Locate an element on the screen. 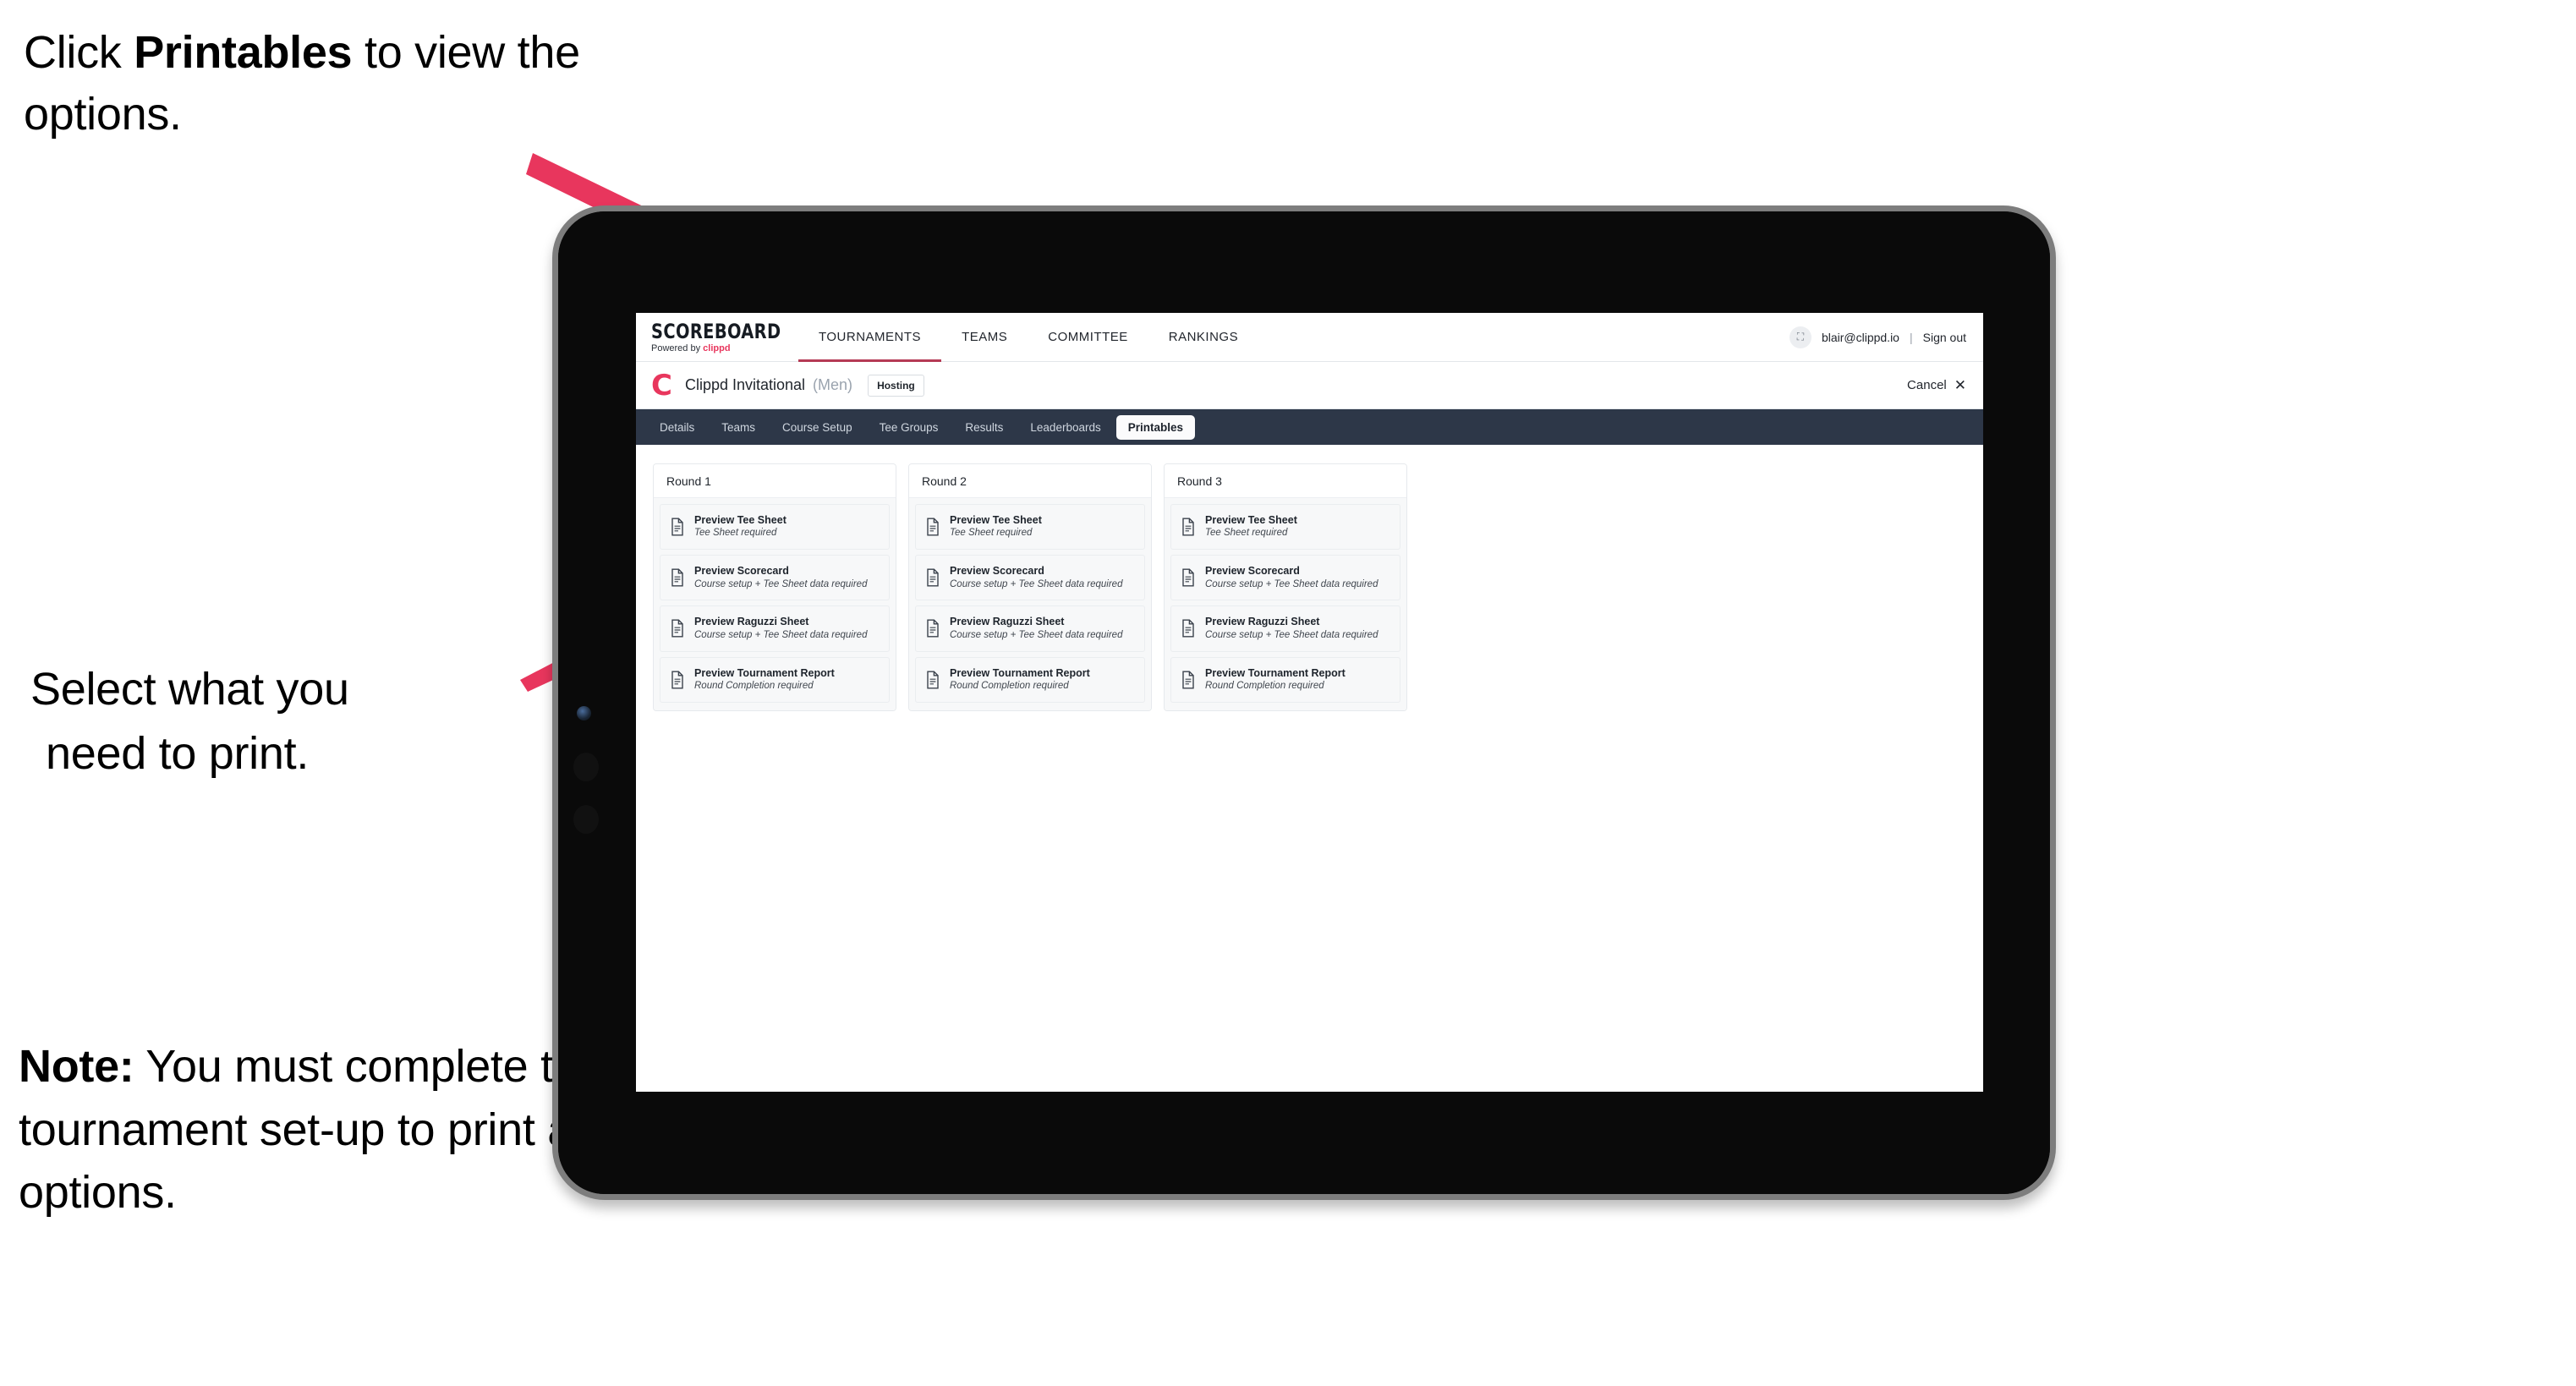 This screenshot has height=1386, width=2576. sign-out-link: Sign out is located at coordinates (1944, 337).